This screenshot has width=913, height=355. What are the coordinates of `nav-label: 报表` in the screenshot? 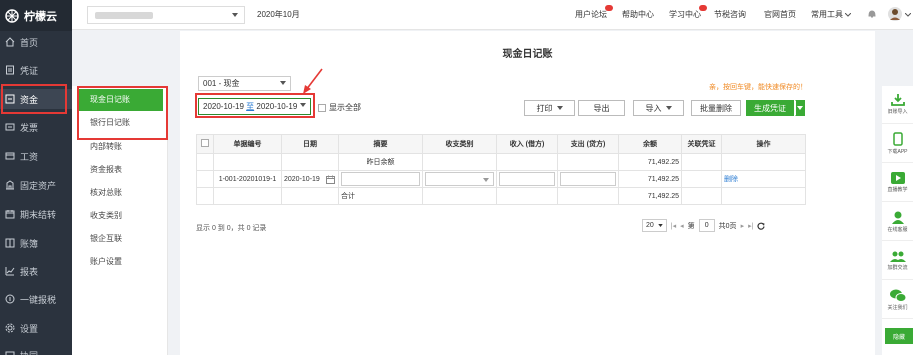 It's located at (29, 271).